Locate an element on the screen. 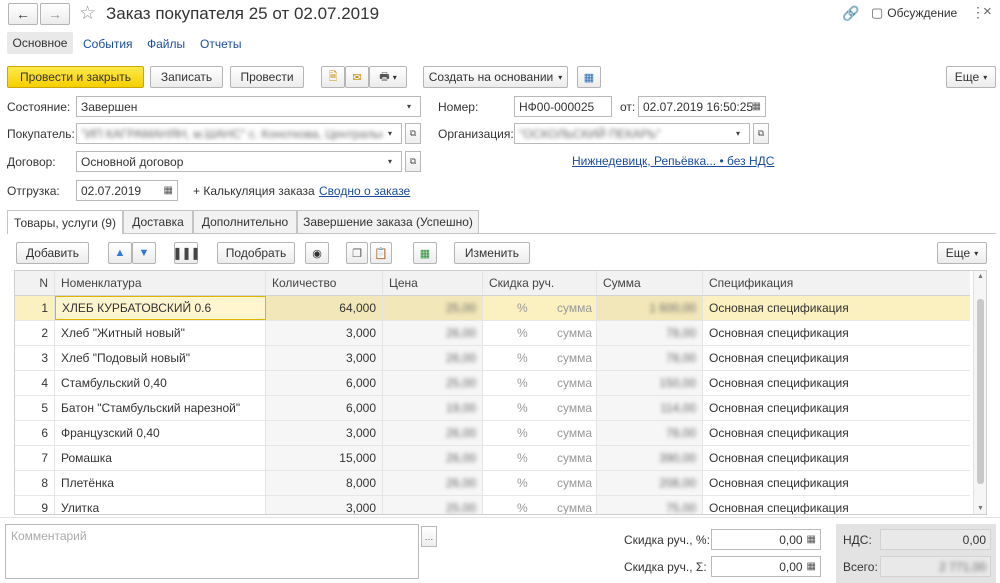 The image size is (1000, 583). sum-cell: 1 600,00 is located at coordinates (650, 308).